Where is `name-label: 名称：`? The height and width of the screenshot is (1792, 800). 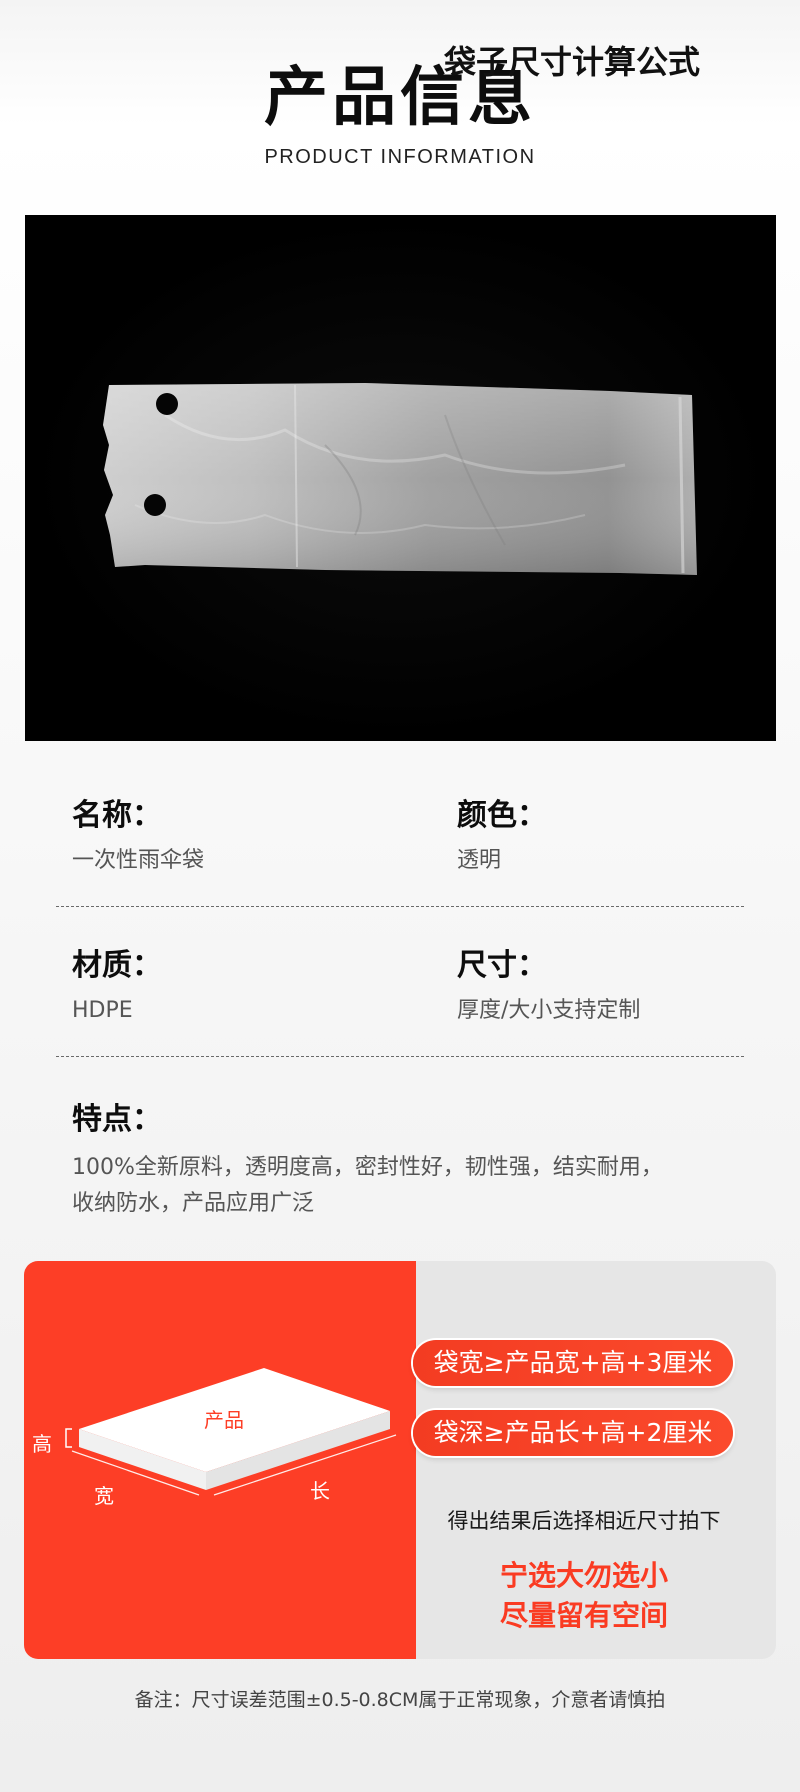 name-label: 名称： is located at coordinates (117, 815).